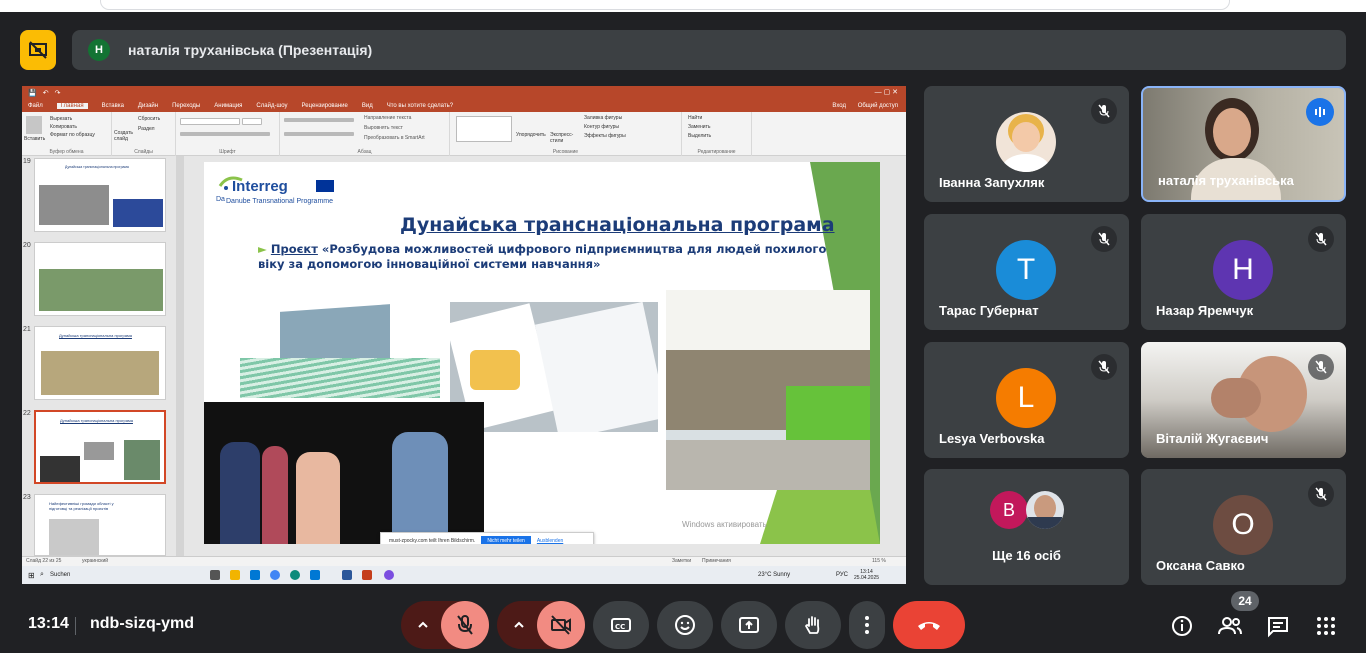 This screenshot has width=1366, height=653. What do you see at coordinates (506, 540) in the screenshot?
I see `stop-sharing-button: Nicht mehr teilen` at bounding box center [506, 540].